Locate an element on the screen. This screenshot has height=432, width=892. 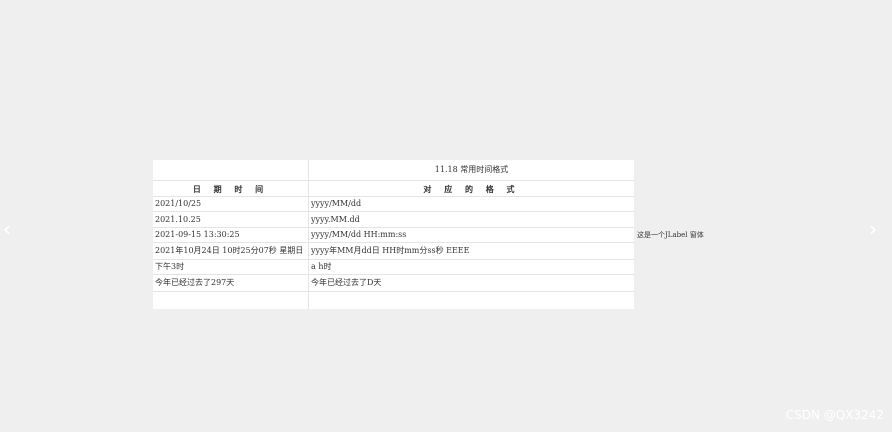
csdn-watermark: CSDN @QX3242 is located at coordinates (834, 415).